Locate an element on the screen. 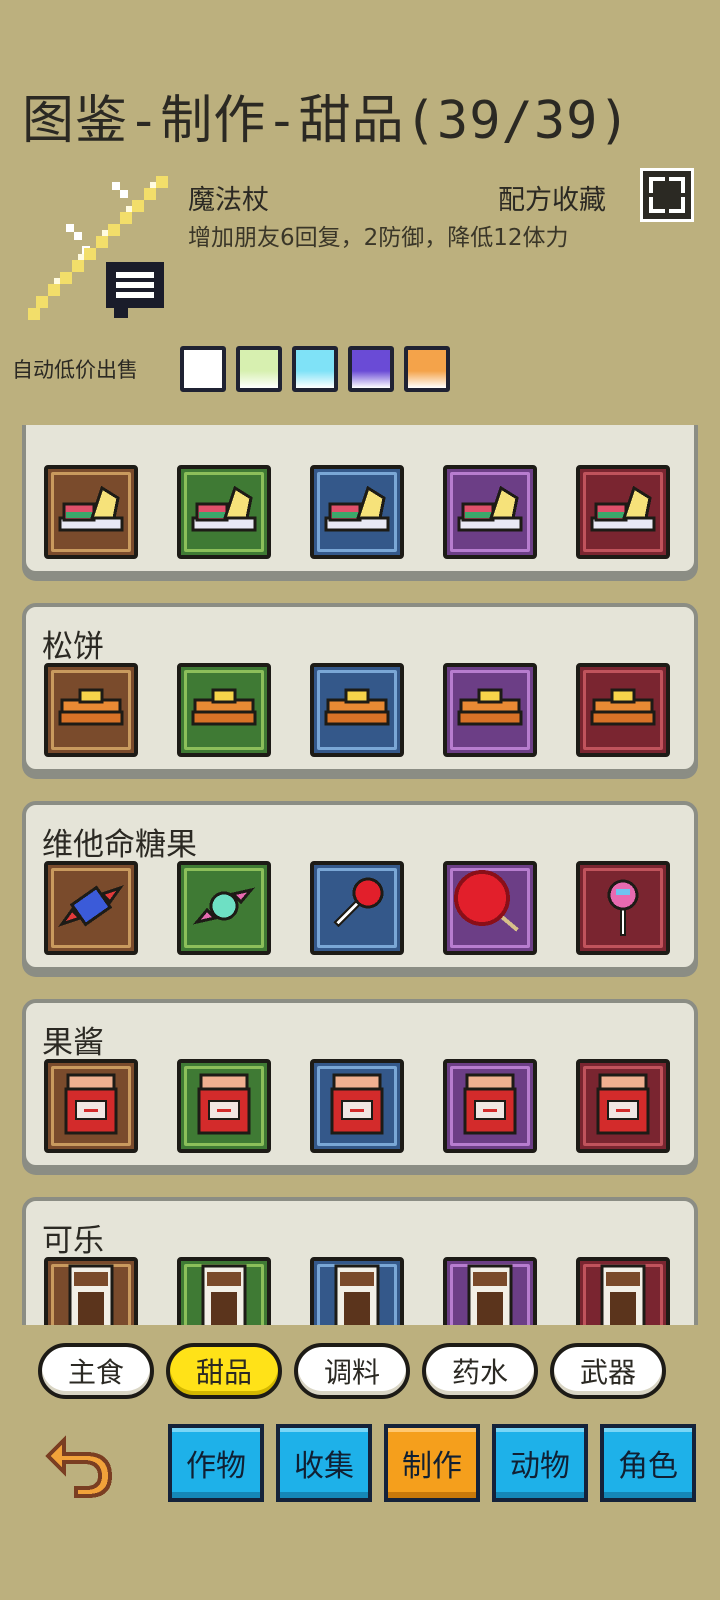 The image size is (720, 1600). tab-desserts: 甜品 is located at coordinates (224, 1371).